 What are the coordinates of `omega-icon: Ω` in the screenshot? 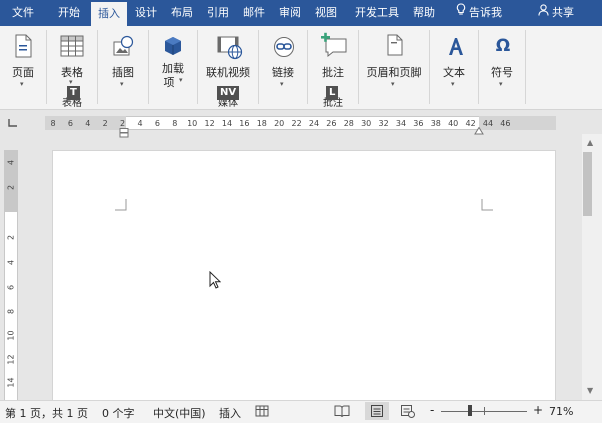 It's located at (503, 46).